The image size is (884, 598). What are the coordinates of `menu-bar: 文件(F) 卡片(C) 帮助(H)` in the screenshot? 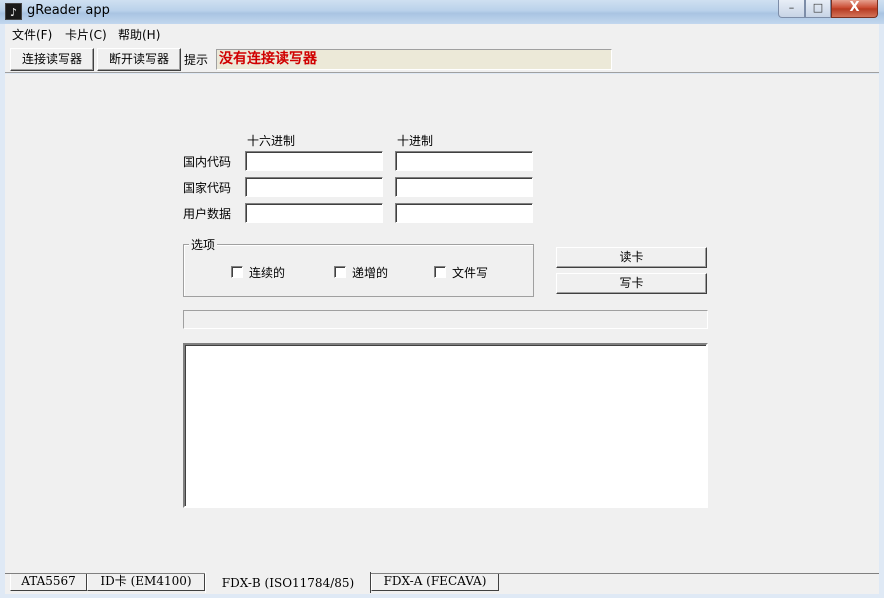 It's located at (442, 34).